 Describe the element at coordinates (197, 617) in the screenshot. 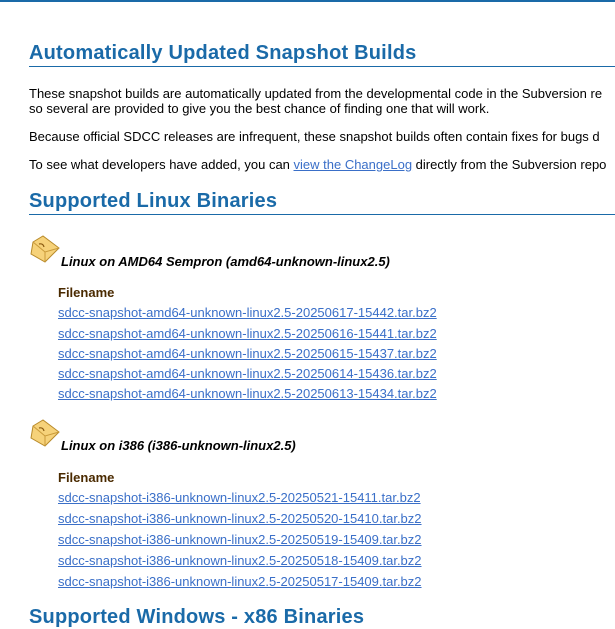

I see `windows-heading: Supported Windows - x86 Binaries` at that location.